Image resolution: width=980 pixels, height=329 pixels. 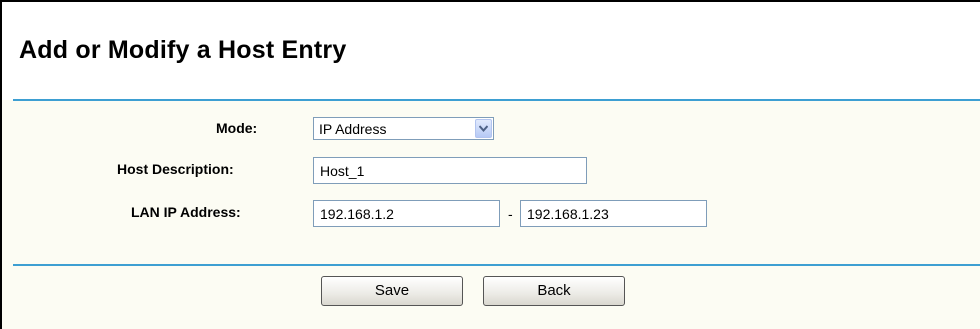 I want to click on back-button: Back, so click(x=554, y=291).